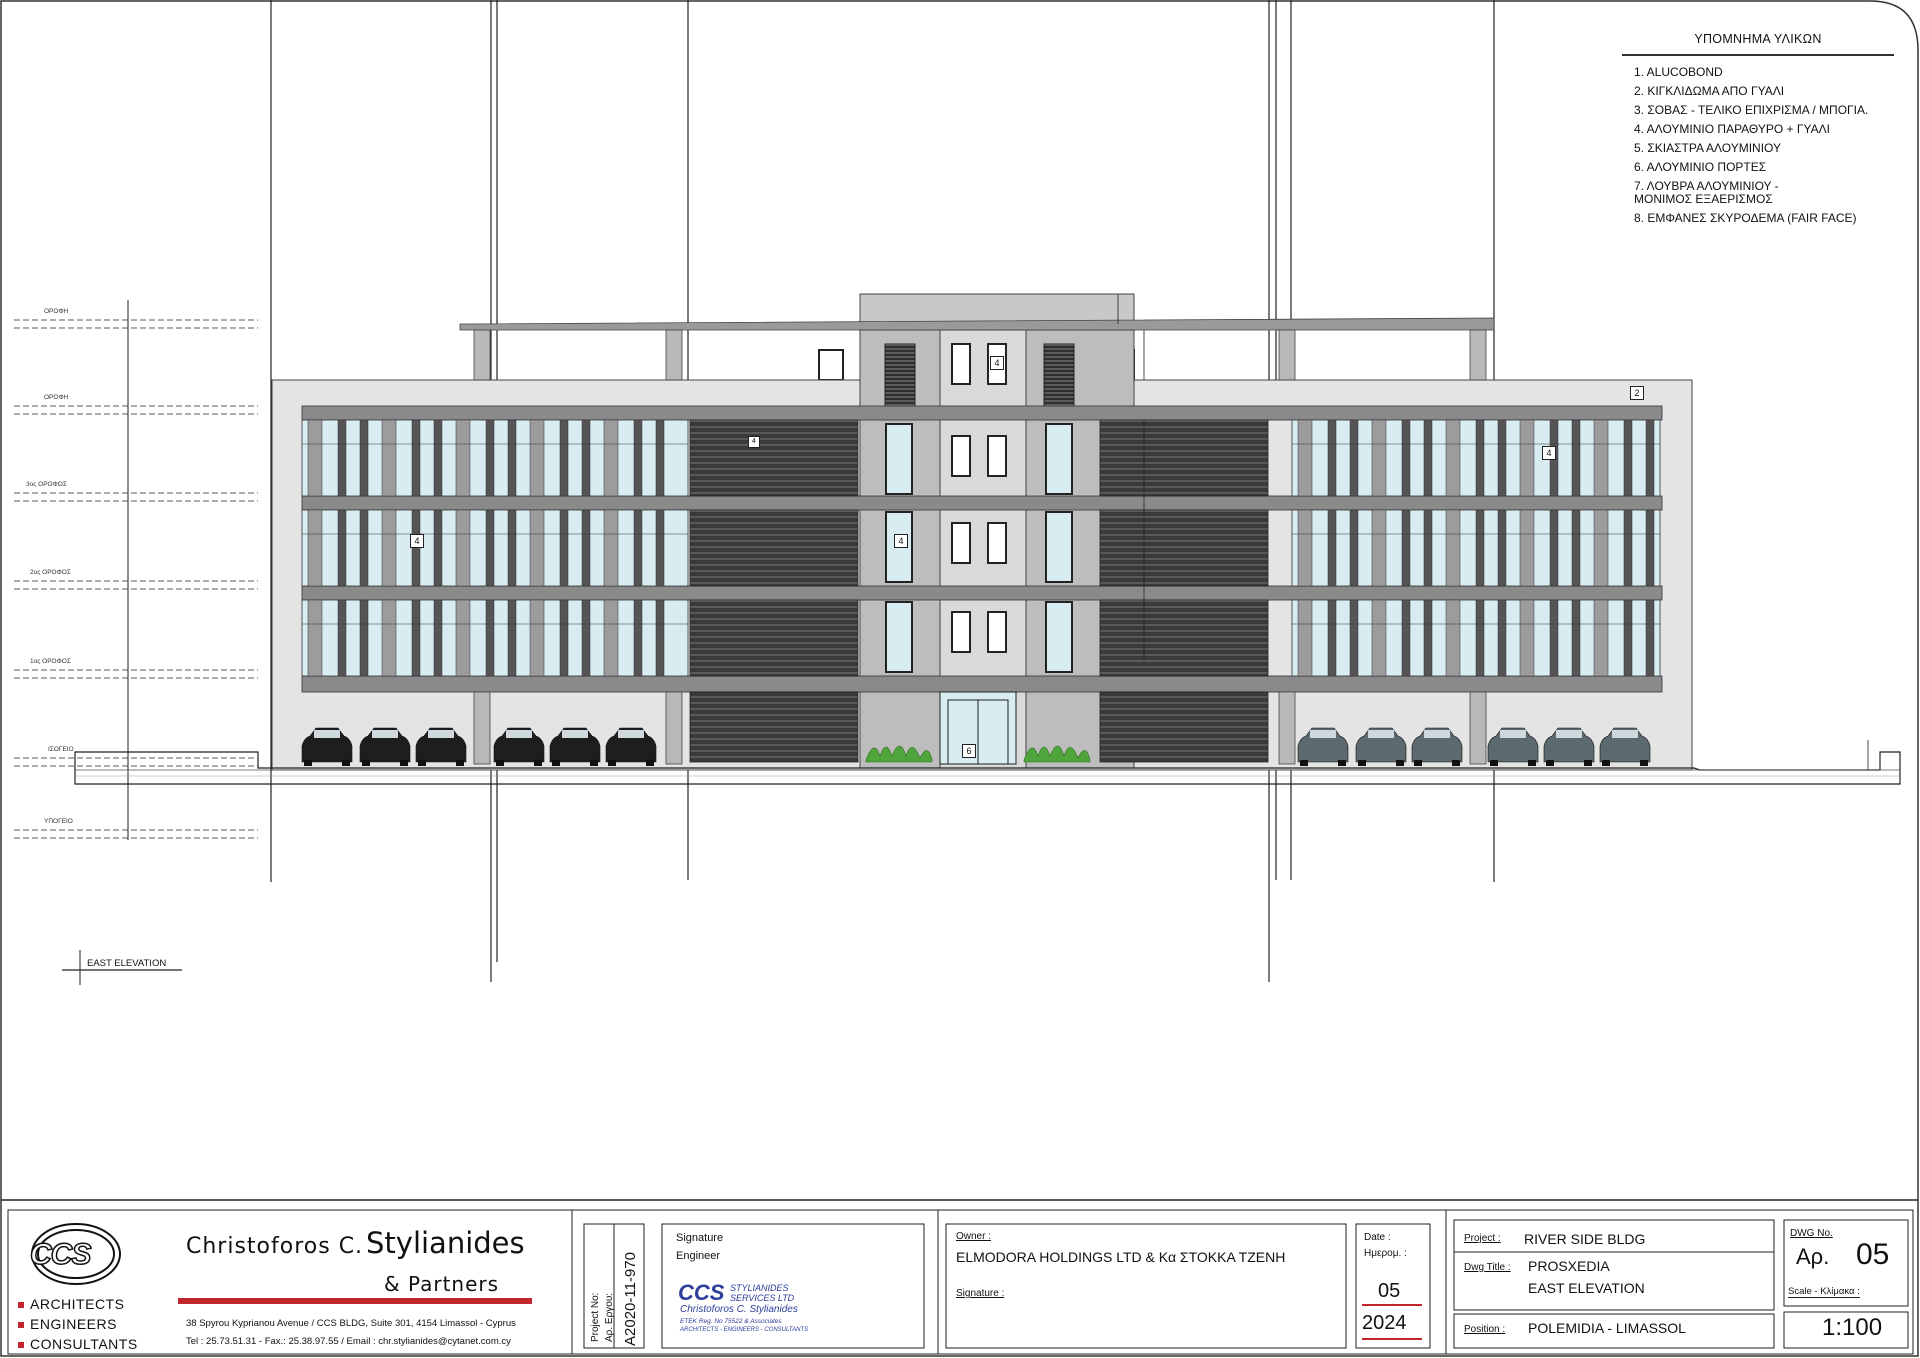 This screenshot has height=1358, width=1920. I want to click on material-tag: 2, so click(1637, 393).